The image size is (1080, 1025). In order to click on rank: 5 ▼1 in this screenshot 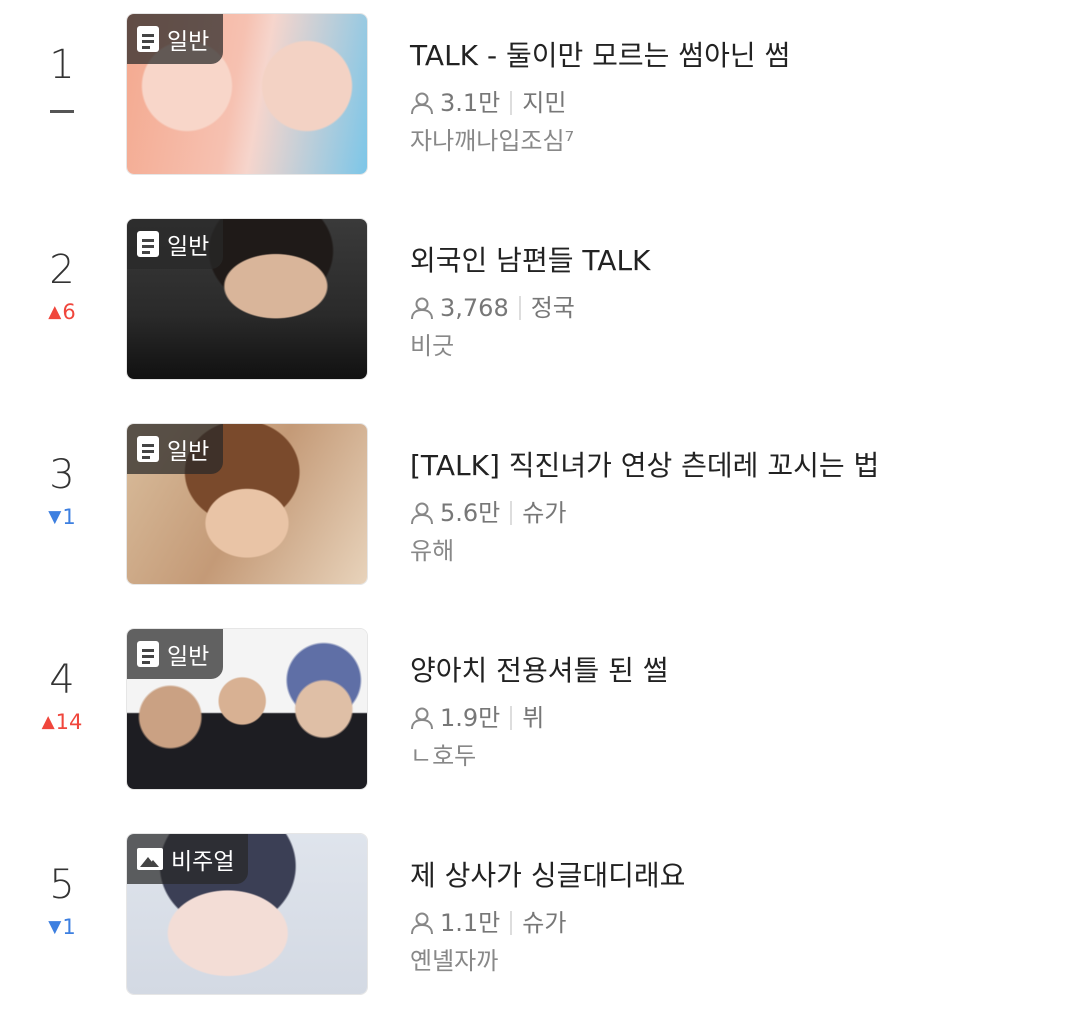, I will do `click(62, 901)`.